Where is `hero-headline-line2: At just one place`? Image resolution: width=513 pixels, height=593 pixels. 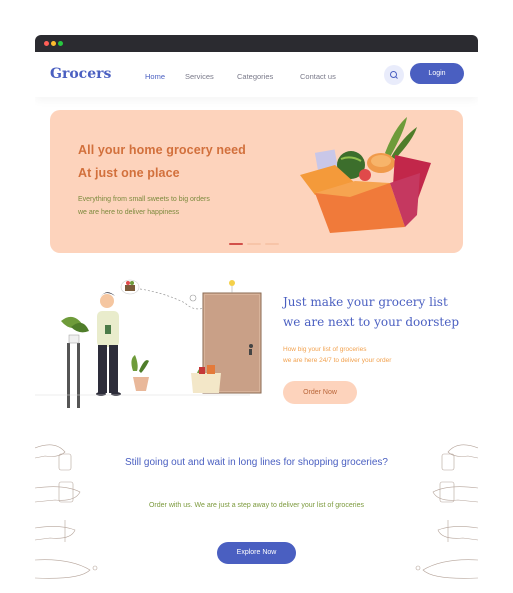 hero-headline-line2: At just one place is located at coordinates (129, 173).